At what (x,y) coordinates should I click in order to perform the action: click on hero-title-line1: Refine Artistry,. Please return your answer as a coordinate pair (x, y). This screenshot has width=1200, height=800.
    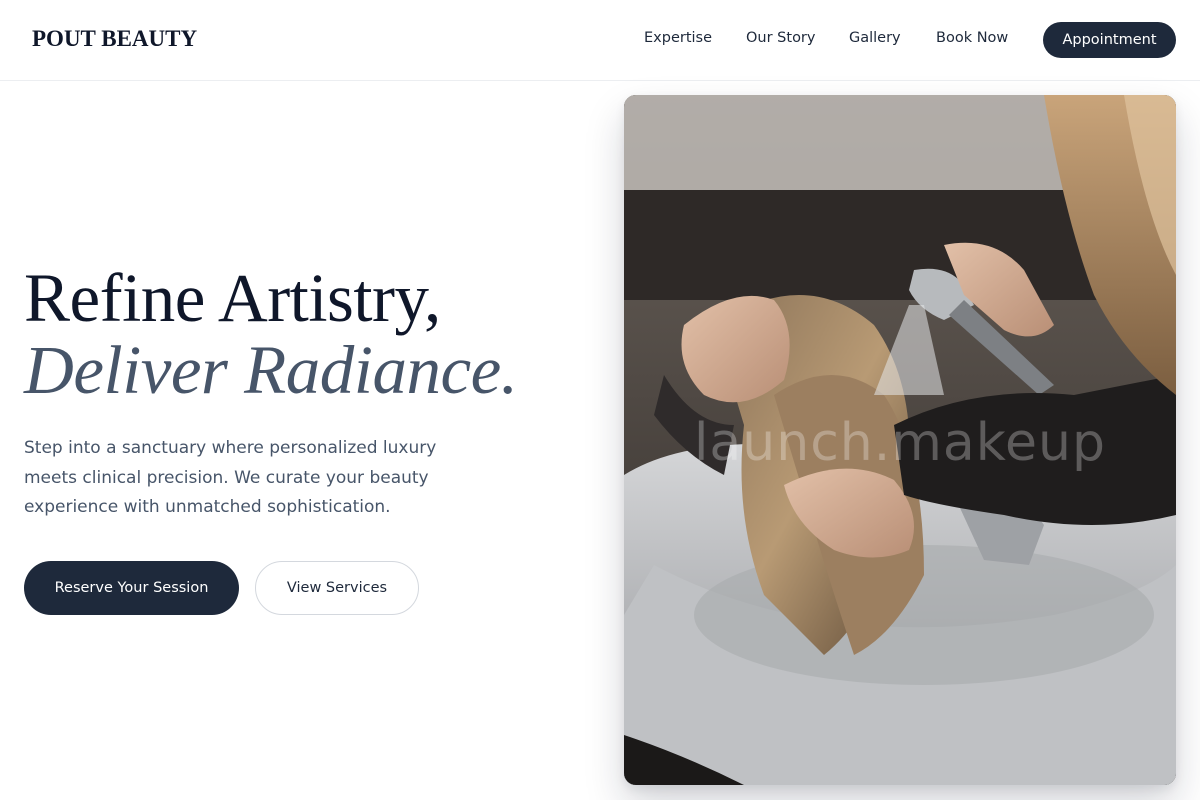
    Looking at the image, I should click on (232, 298).